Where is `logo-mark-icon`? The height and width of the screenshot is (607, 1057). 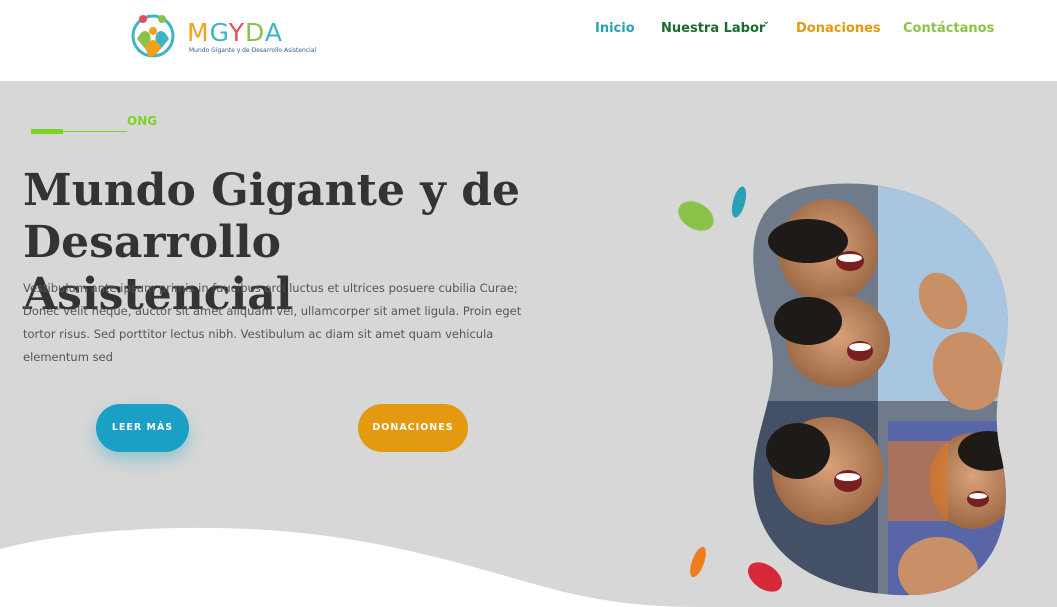 logo-mark-icon is located at coordinates (153, 36).